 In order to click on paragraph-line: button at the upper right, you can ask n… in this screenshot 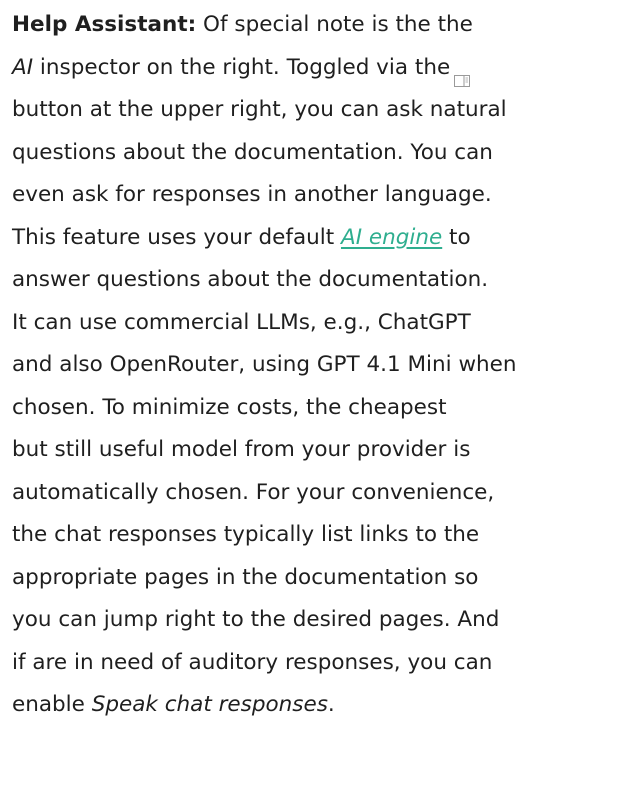, I will do `click(259, 109)`.